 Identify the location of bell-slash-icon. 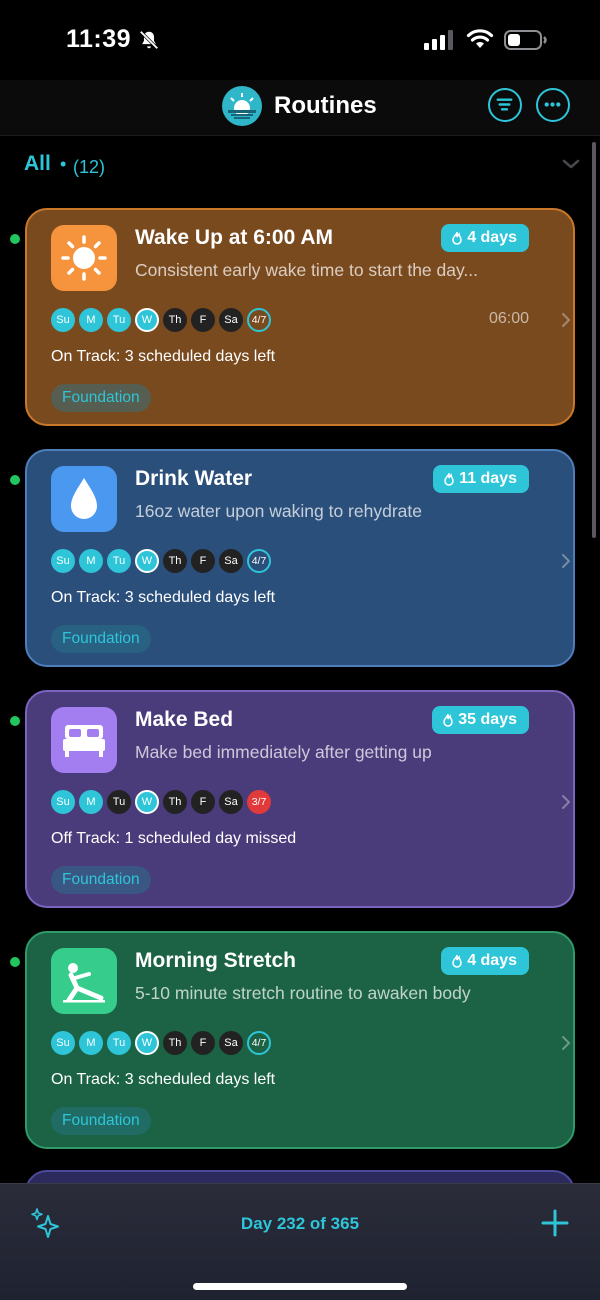
(149, 40).